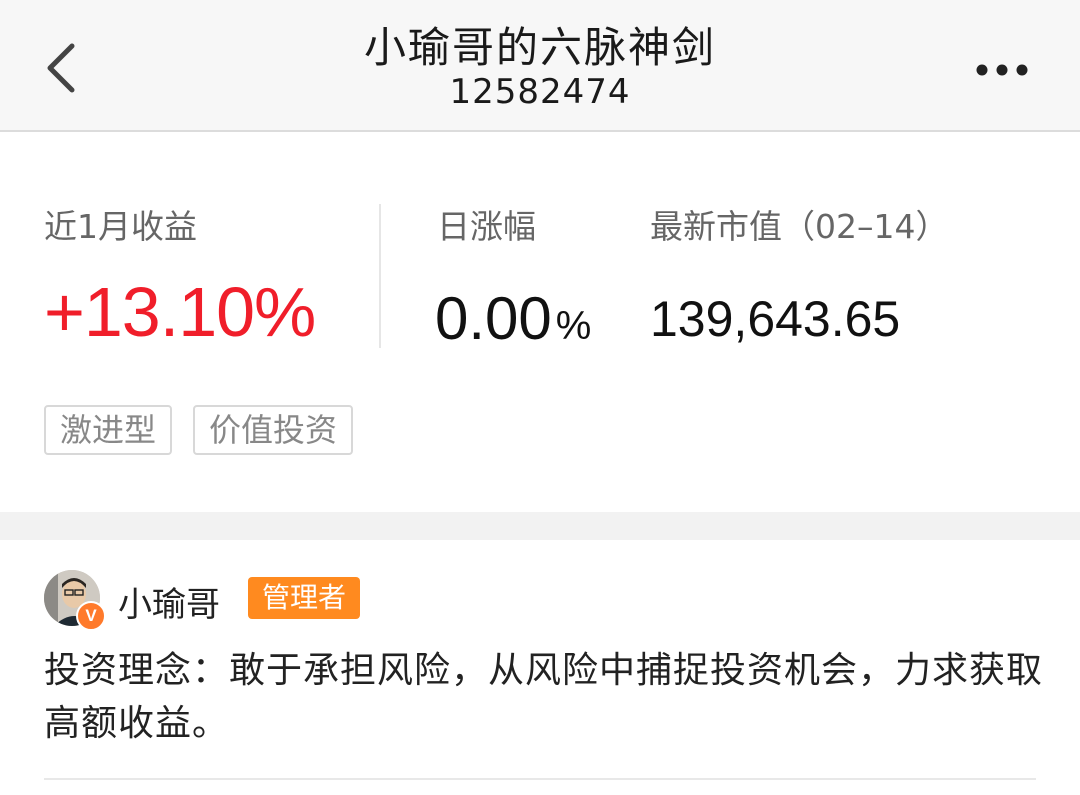 This screenshot has width=1080, height=795. I want to click on market-value-label: 最新市值（02–14）, so click(799, 226).